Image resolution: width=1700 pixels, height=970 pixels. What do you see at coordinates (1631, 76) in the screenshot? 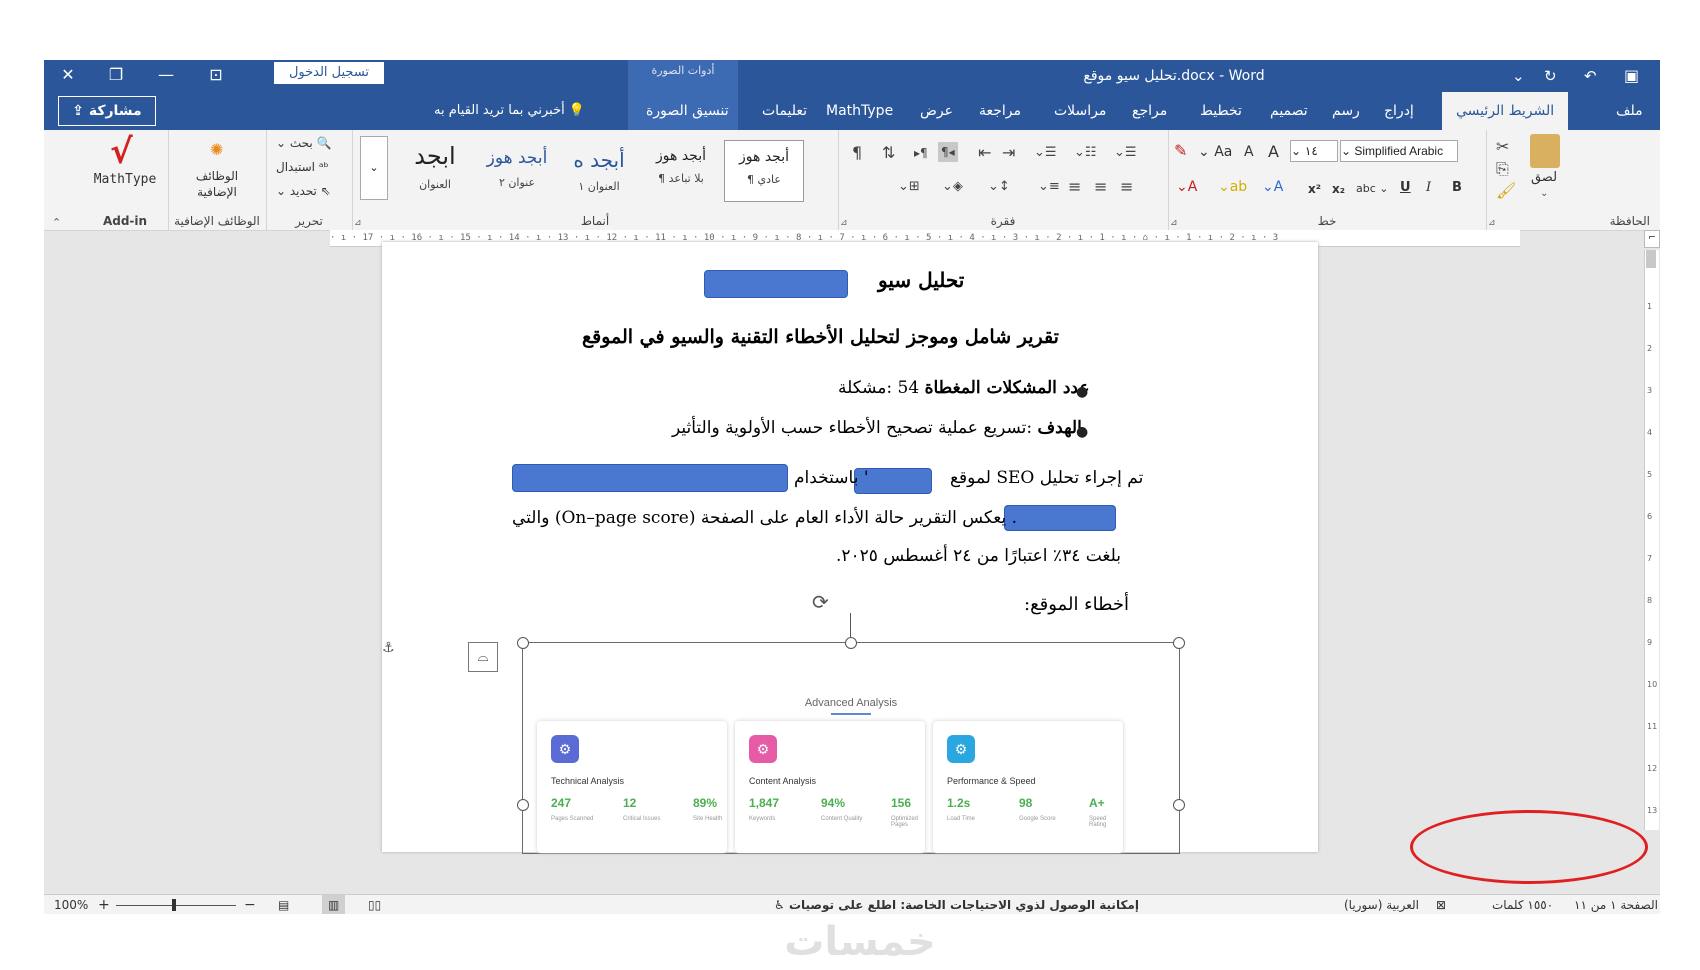
I see `save-icon: ▣` at bounding box center [1631, 76].